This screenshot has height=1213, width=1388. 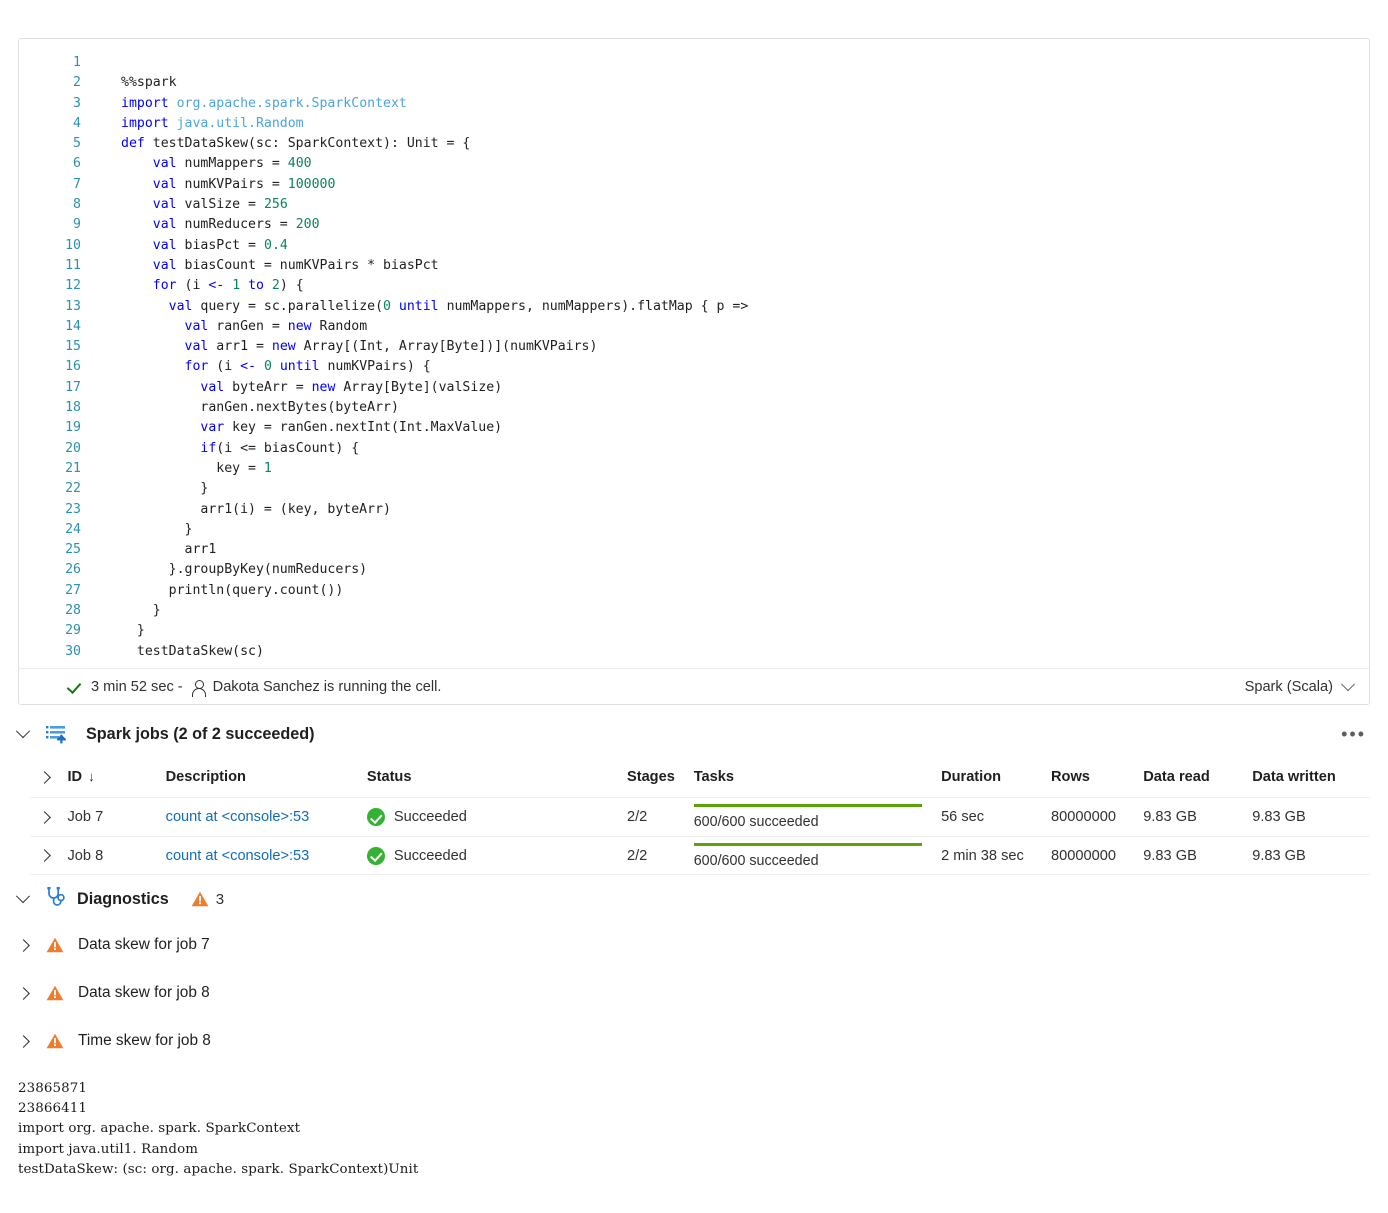 I want to click on code-line: 22 }, so click(x=694, y=489).